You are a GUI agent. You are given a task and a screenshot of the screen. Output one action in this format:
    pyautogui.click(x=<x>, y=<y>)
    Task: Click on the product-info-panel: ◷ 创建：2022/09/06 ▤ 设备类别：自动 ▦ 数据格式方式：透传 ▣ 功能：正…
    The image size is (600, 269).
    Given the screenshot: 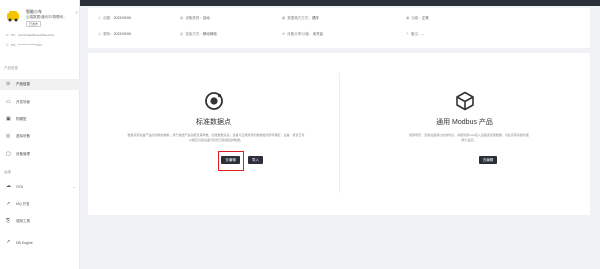 What is the action you would take?
    pyautogui.click(x=339, y=28)
    